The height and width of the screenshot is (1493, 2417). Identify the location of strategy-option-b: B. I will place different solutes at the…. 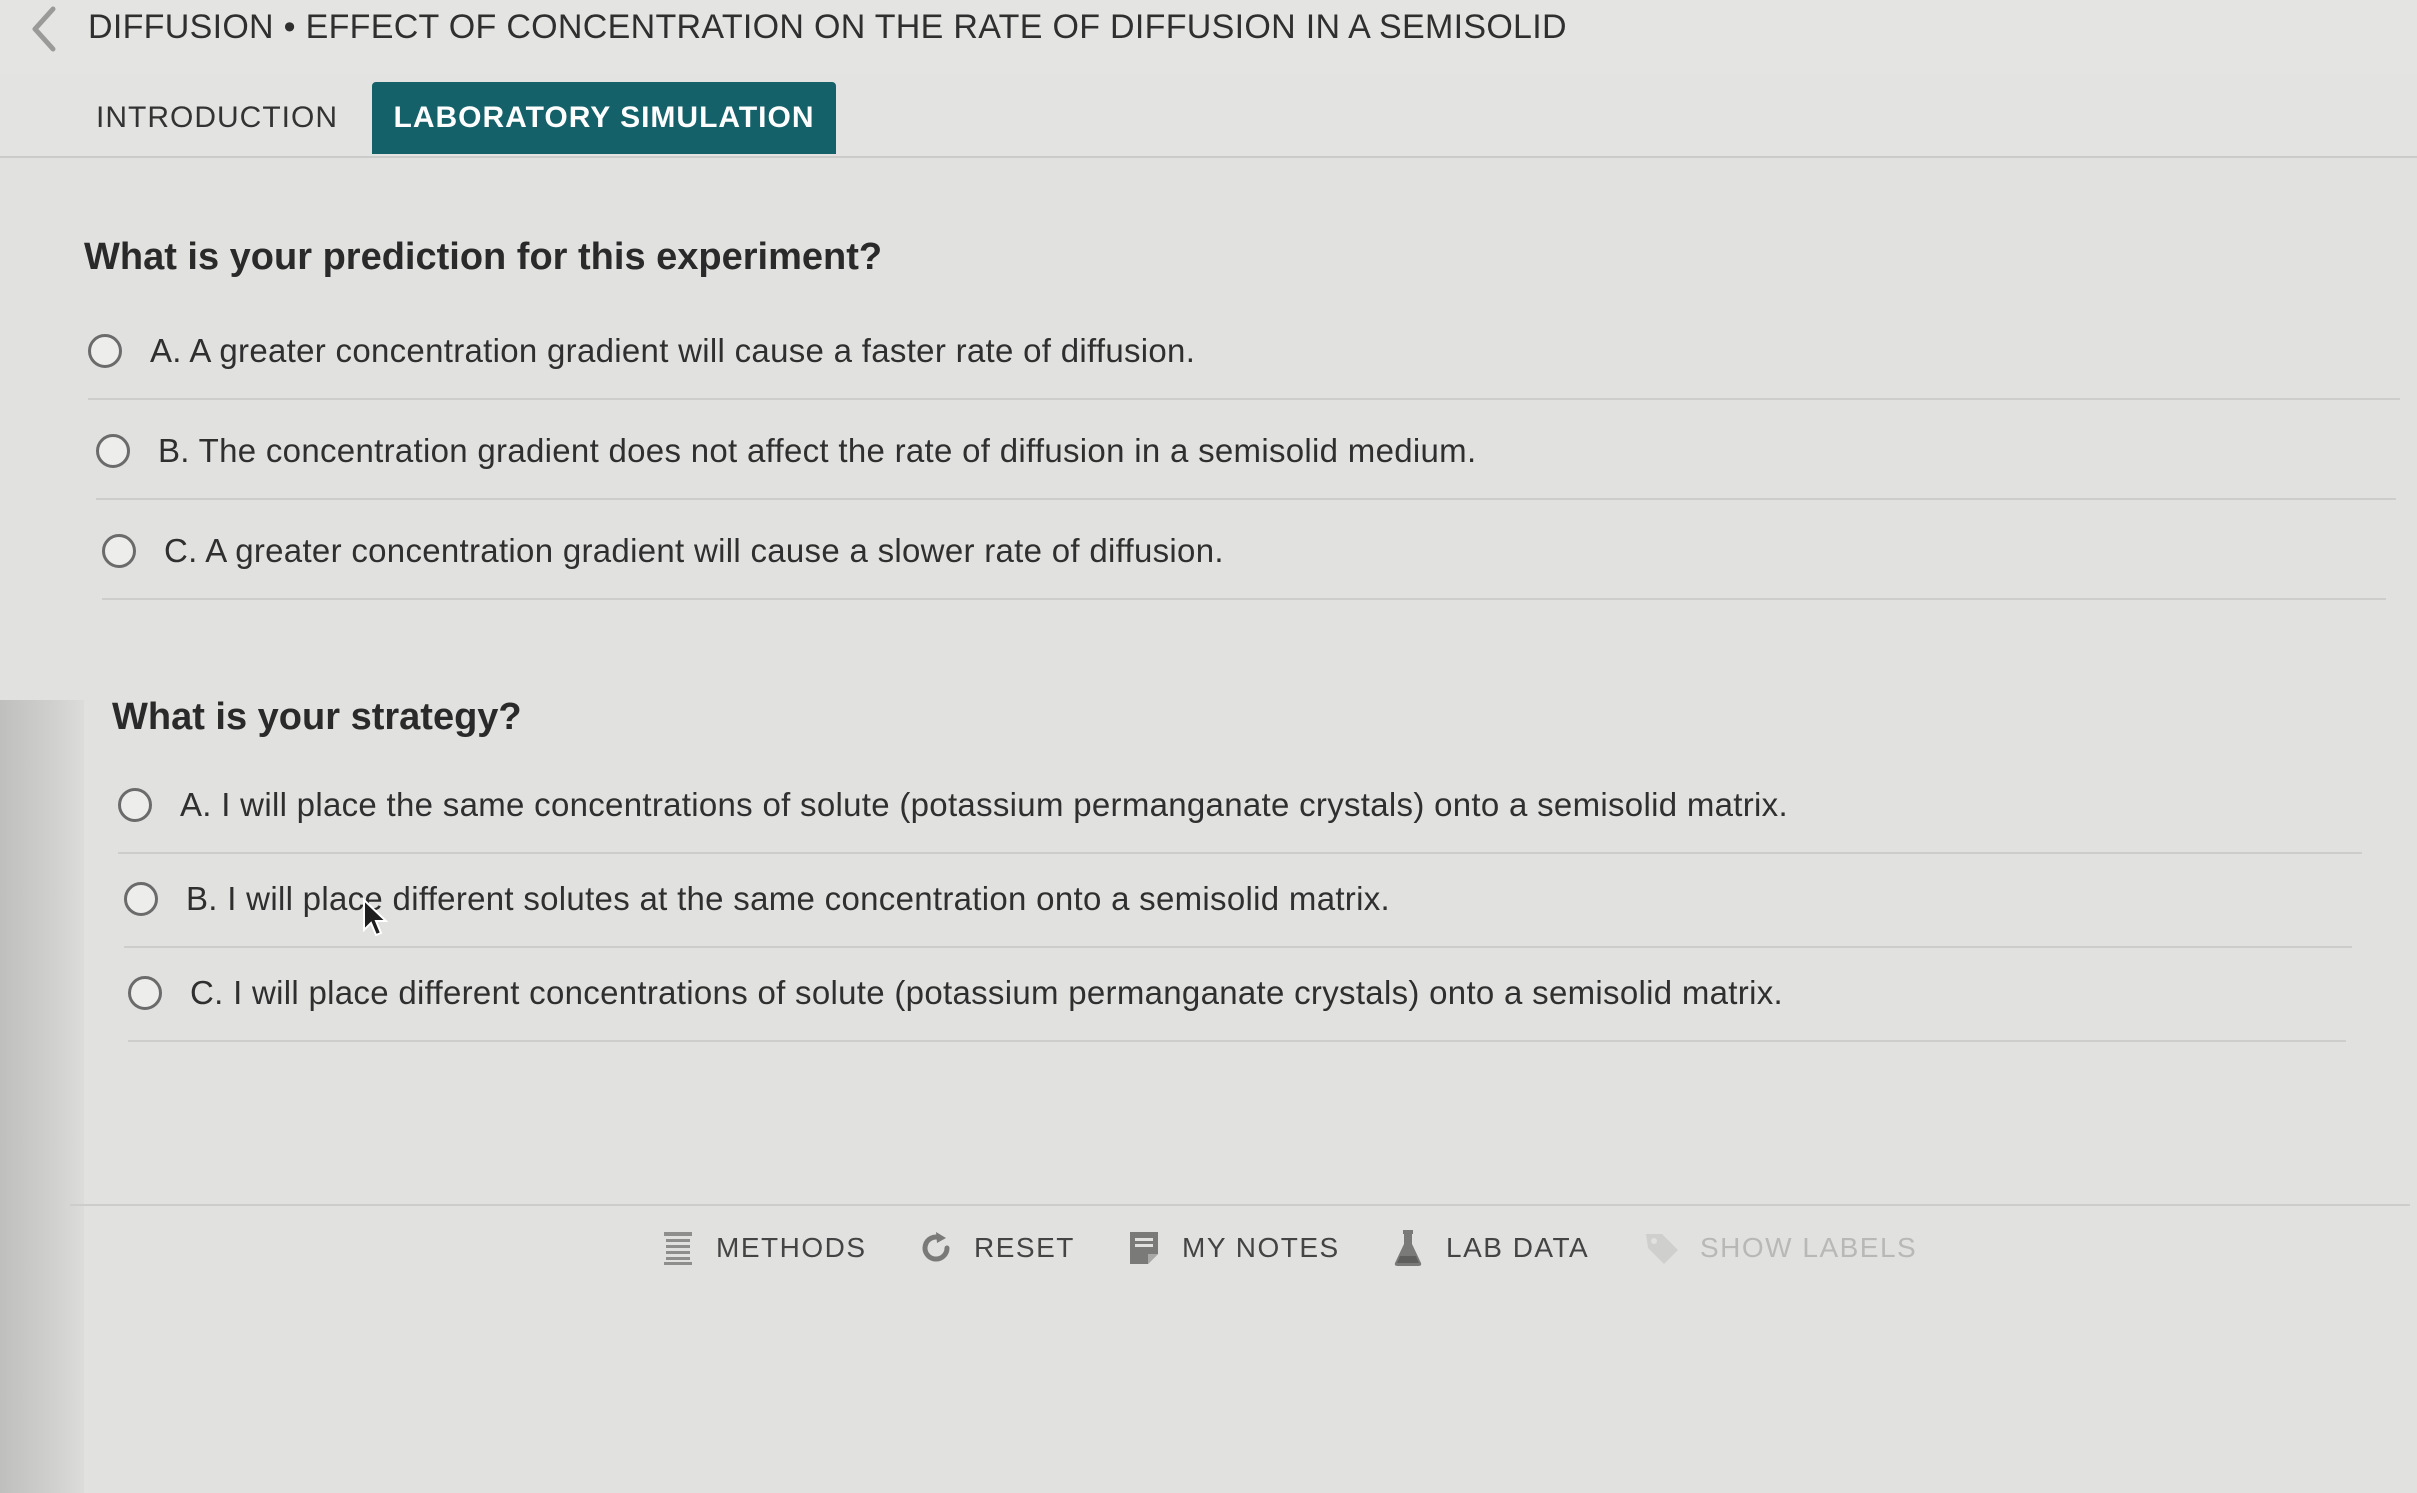
(1238, 900).